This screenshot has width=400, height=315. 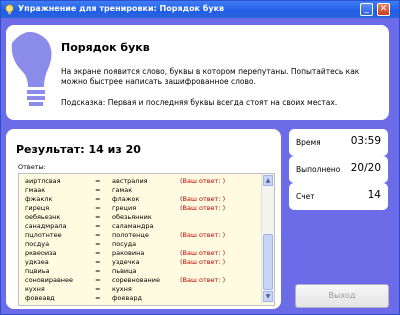 What do you see at coordinates (127, 298) in the screenshot?
I see `answer-word: фоевард` at bounding box center [127, 298].